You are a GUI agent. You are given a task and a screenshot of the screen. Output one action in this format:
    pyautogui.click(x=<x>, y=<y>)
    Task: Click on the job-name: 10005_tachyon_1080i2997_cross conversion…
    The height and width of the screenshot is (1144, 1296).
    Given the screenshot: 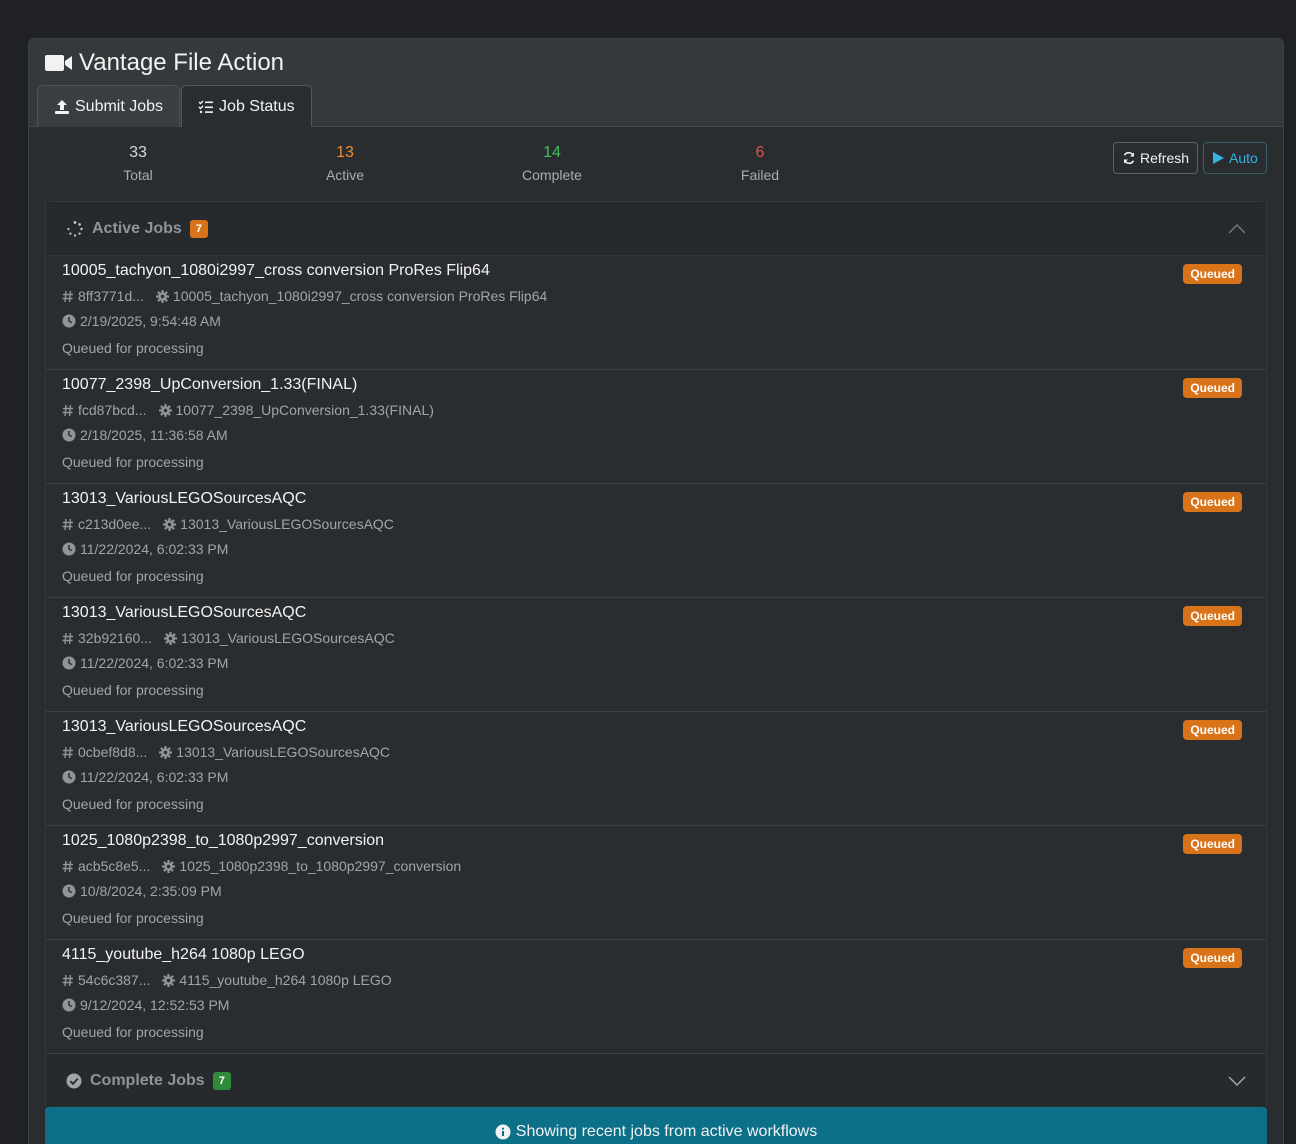 What is the action you would take?
    pyautogui.click(x=276, y=270)
    